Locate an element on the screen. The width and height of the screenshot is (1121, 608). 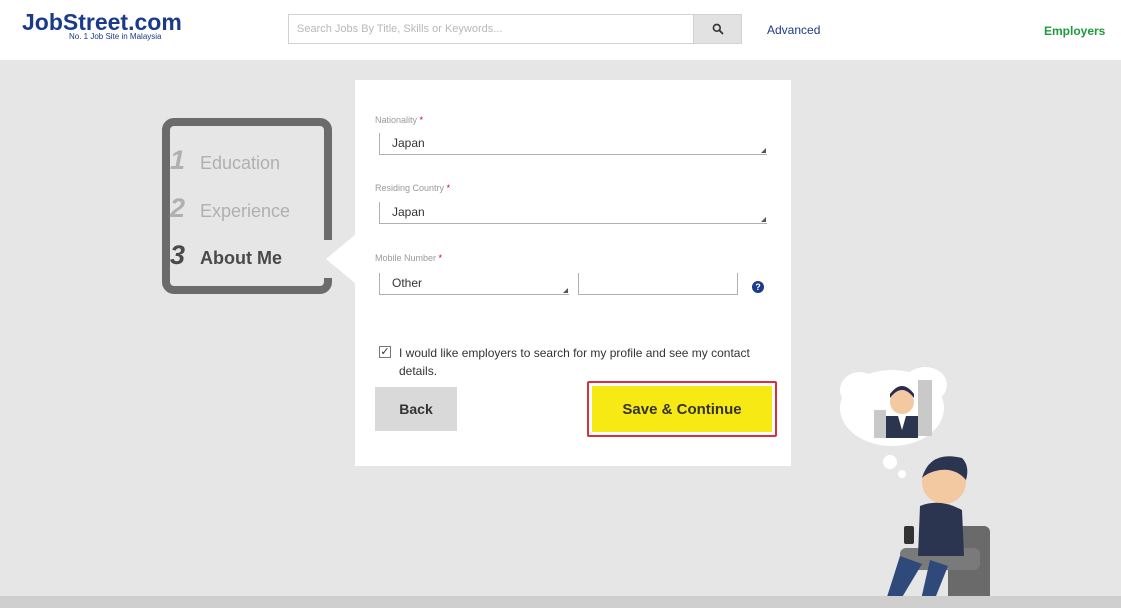
advanced-search-link: Advanced is located at coordinates (793, 30).